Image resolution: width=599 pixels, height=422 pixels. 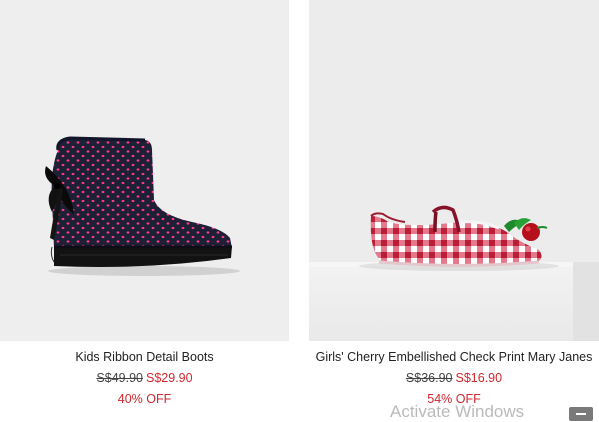 I want to click on price-row: S$36.90 S$16.90, so click(x=454, y=379).